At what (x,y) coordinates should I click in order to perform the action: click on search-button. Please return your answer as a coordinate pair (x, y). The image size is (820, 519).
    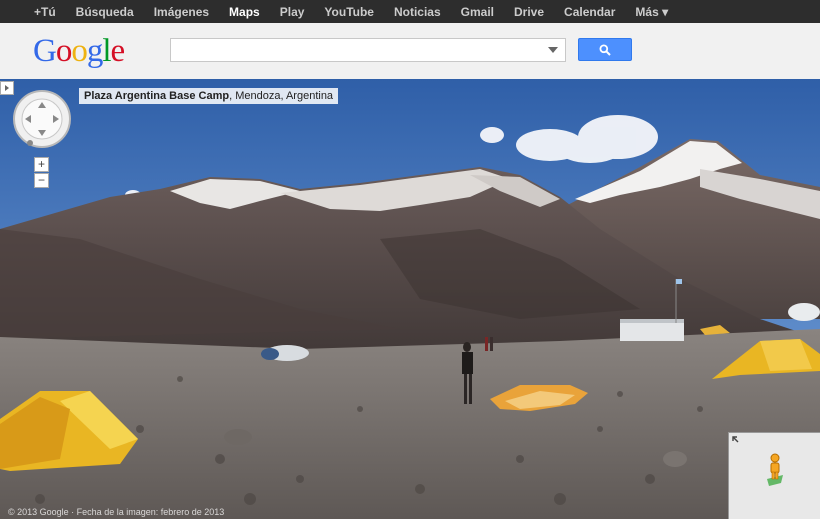
    Looking at the image, I should click on (605, 49).